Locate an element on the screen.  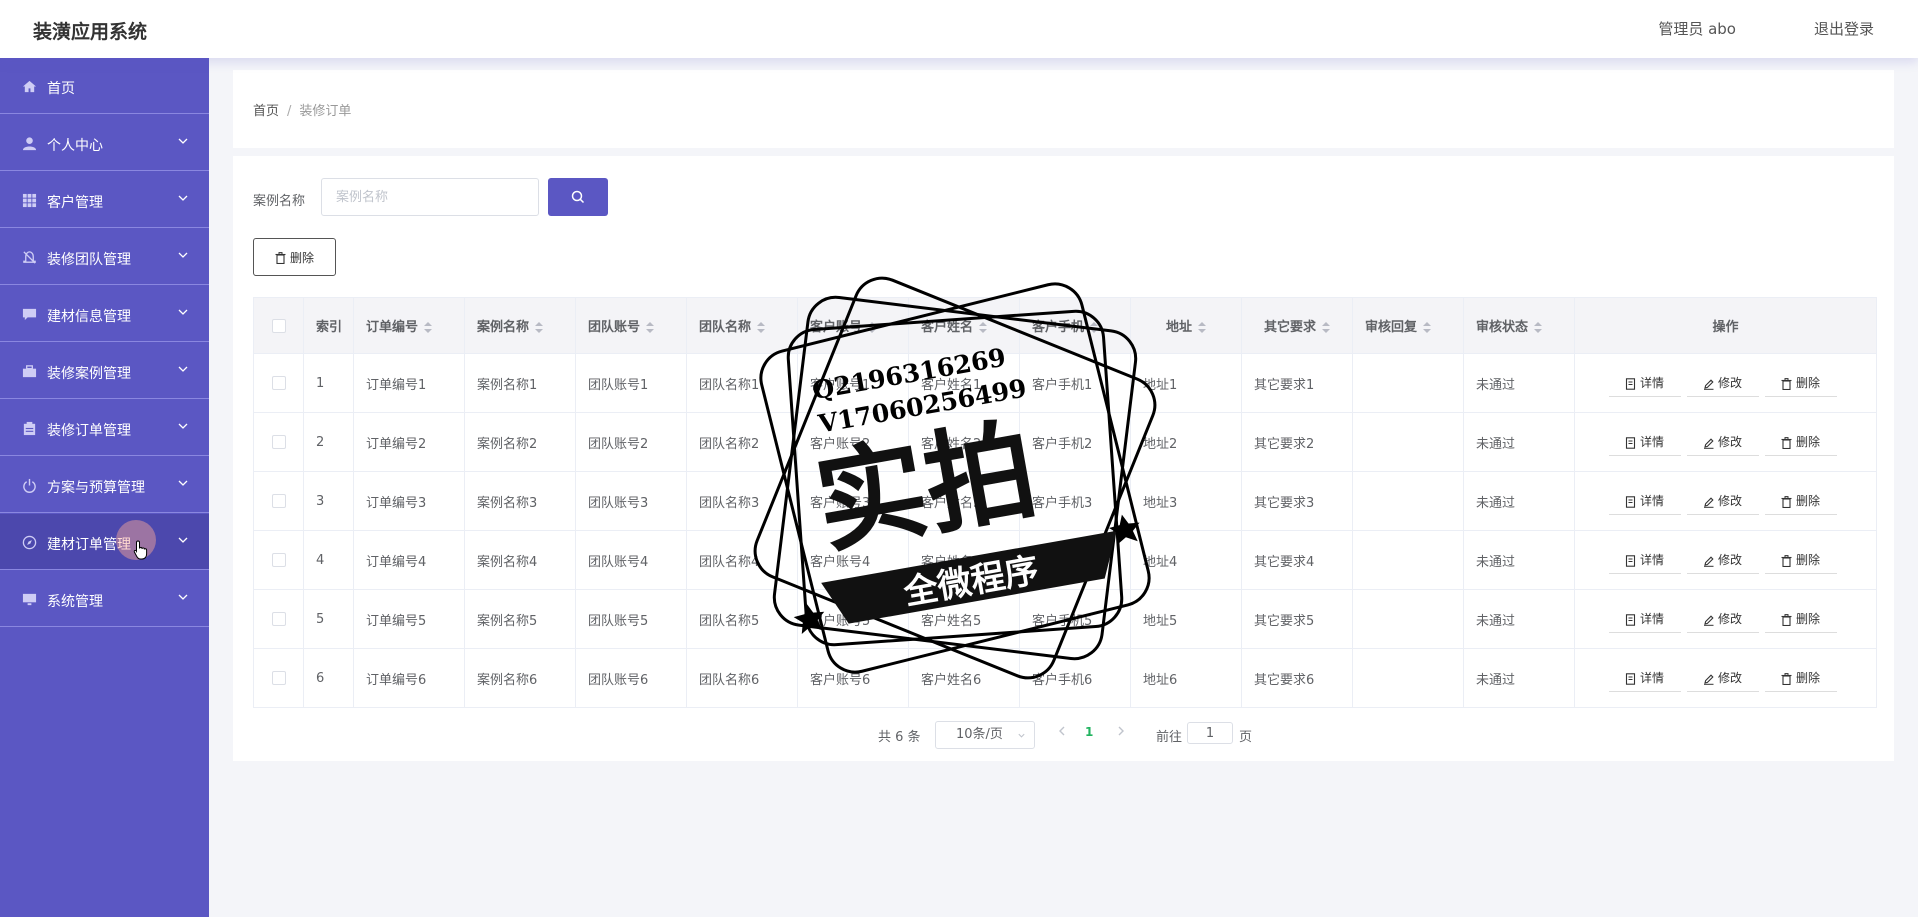
column-header-review-status: 审核状态 is located at coordinates (1519, 325).